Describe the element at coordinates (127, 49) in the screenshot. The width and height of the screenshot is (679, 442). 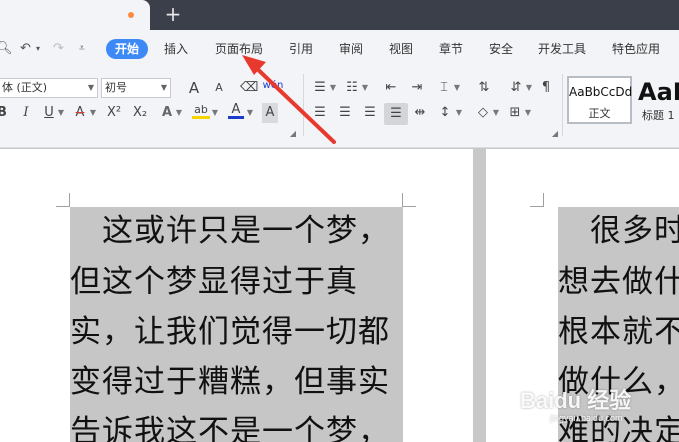
I see `tab-home: 开始` at that location.